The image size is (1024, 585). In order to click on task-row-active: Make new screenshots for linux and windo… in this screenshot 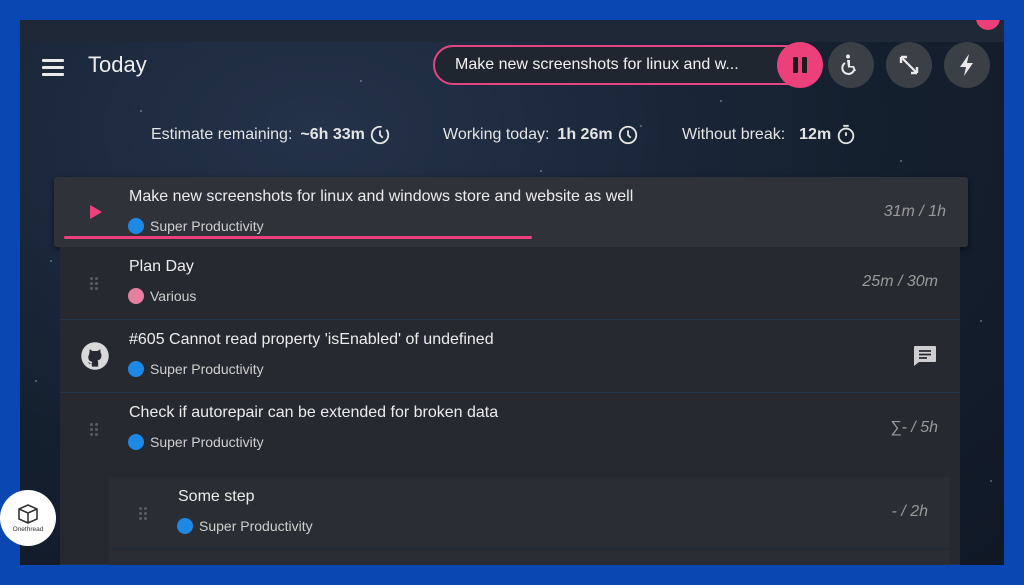, I will do `click(511, 212)`.